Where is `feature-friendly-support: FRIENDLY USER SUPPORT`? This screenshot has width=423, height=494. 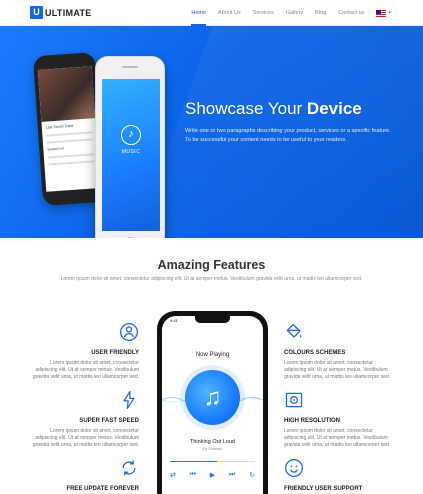
feature-friendly-support: FRIENDLY USER SUPPORT is located at coordinates (339, 475).